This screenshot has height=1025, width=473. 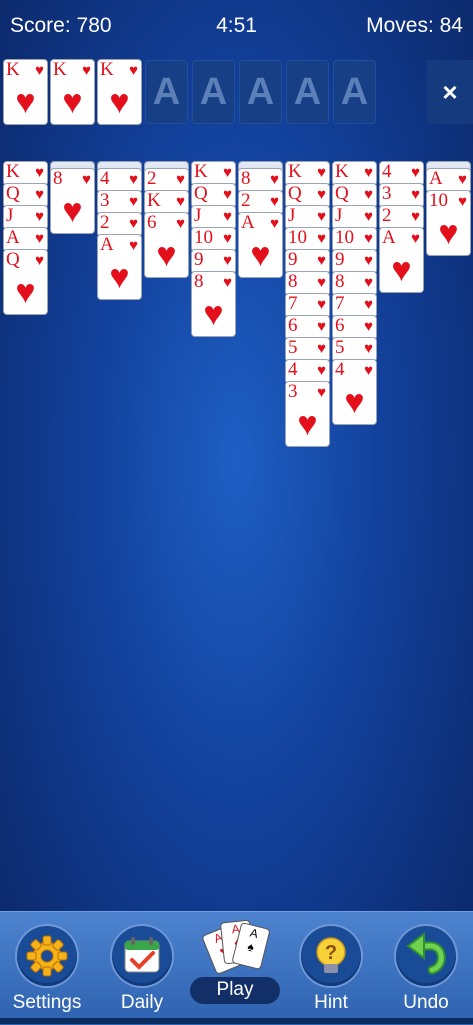 What do you see at coordinates (293, 348) in the screenshot?
I see `card-rank: 5` at bounding box center [293, 348].